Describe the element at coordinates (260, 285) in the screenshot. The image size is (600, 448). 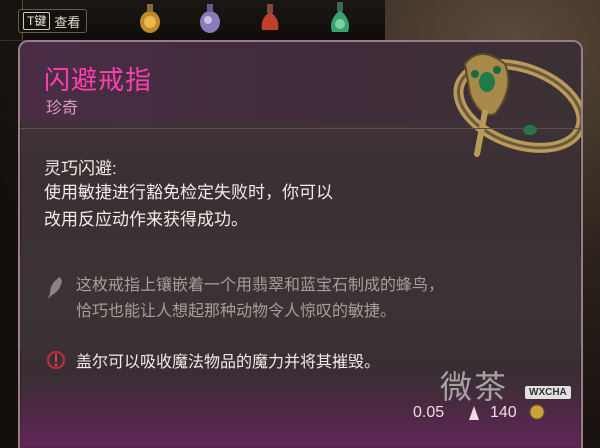
I see `flavor-line: 这枚戒指上镶嵌着一个用翡翠和蓝宝石制成的蜂鸟，` at that location.